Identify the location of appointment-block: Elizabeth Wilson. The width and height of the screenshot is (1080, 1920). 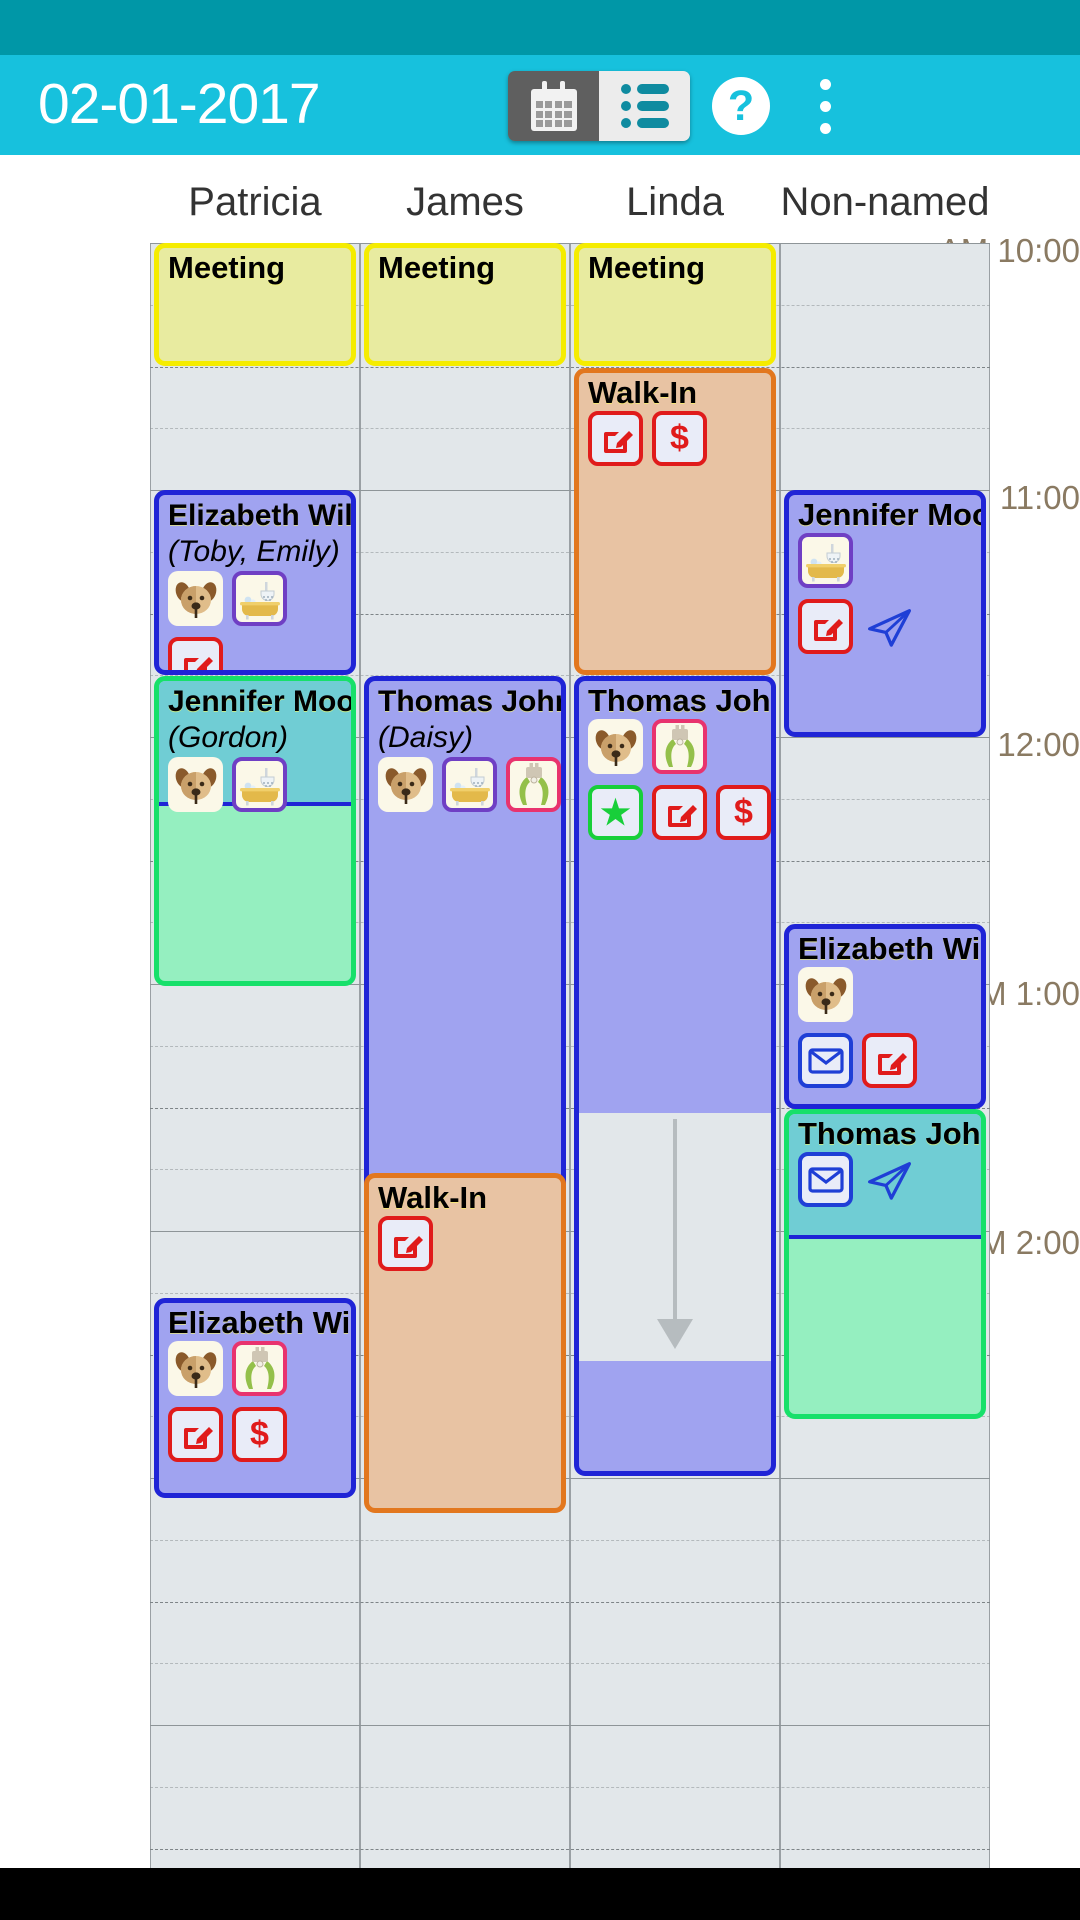
(885, 1016).